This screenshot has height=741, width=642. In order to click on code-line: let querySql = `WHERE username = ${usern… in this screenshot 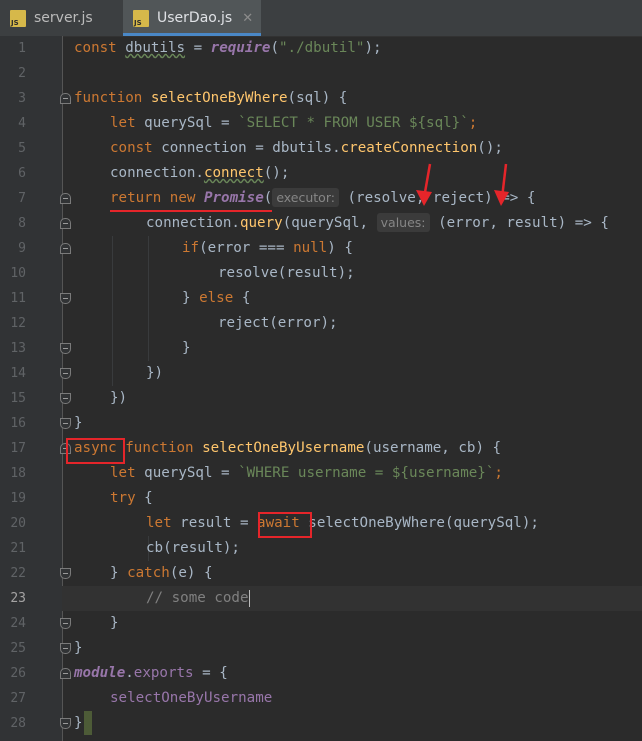, I will do `click(306, 473)`.